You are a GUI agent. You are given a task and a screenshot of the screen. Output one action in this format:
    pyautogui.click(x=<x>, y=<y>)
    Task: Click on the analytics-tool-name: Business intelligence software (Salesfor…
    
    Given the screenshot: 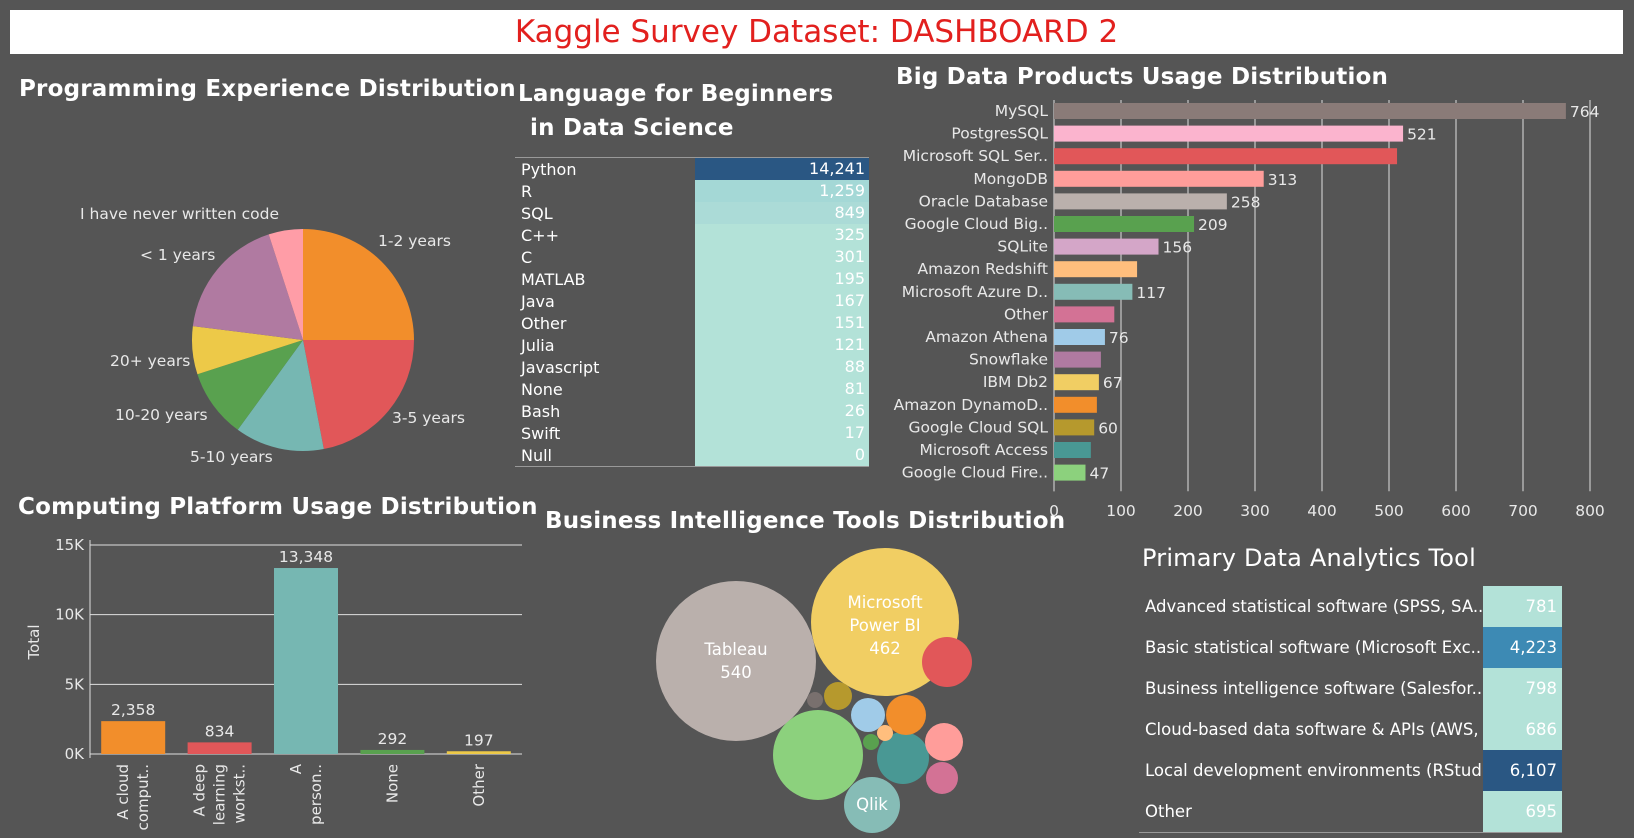 What is the action you would take?
    pyautogui.click(x=1314, y=688)
    